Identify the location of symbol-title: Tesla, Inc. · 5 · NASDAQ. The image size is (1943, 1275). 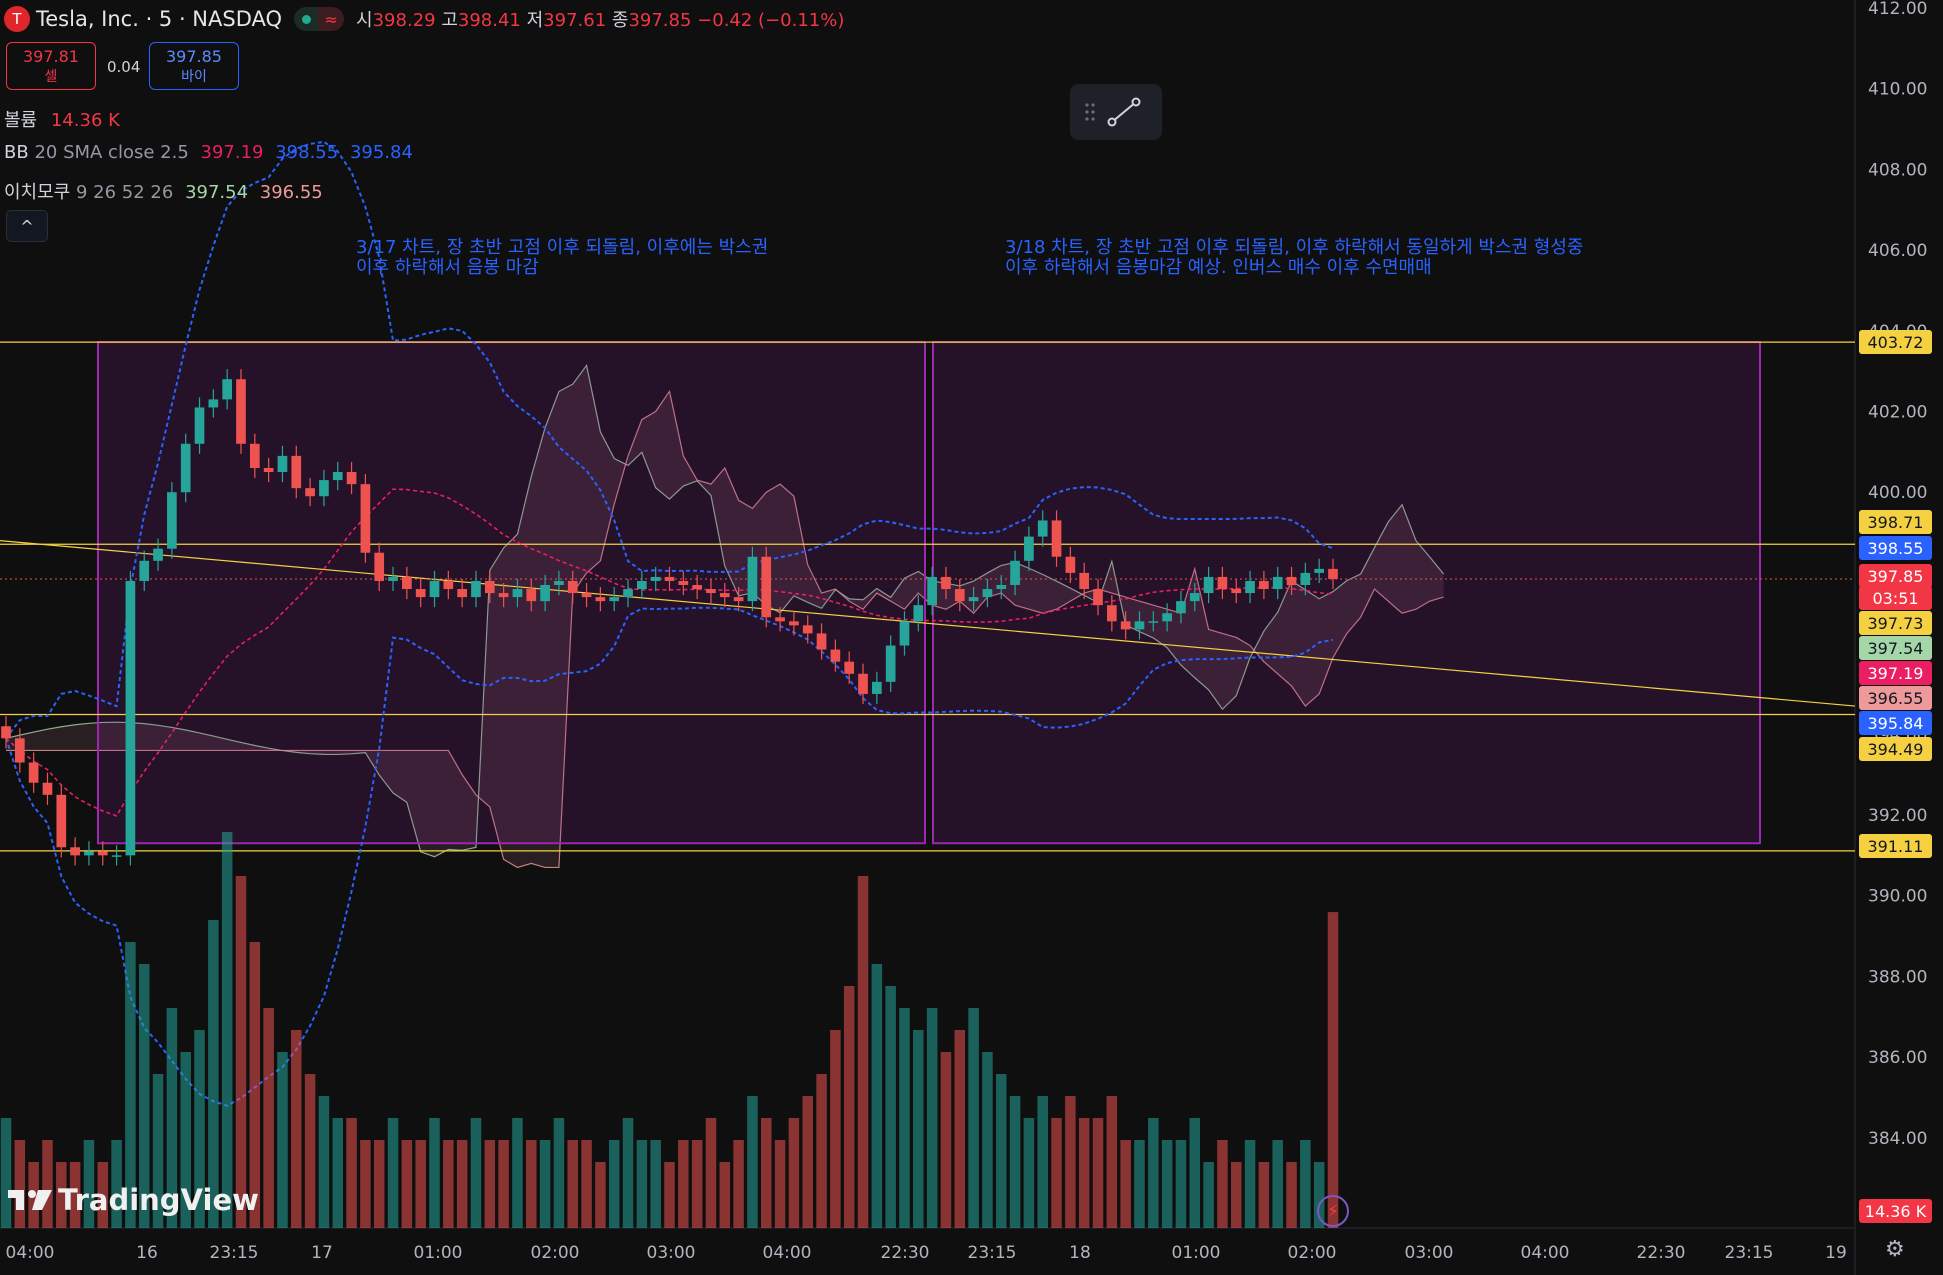
(159, 19).